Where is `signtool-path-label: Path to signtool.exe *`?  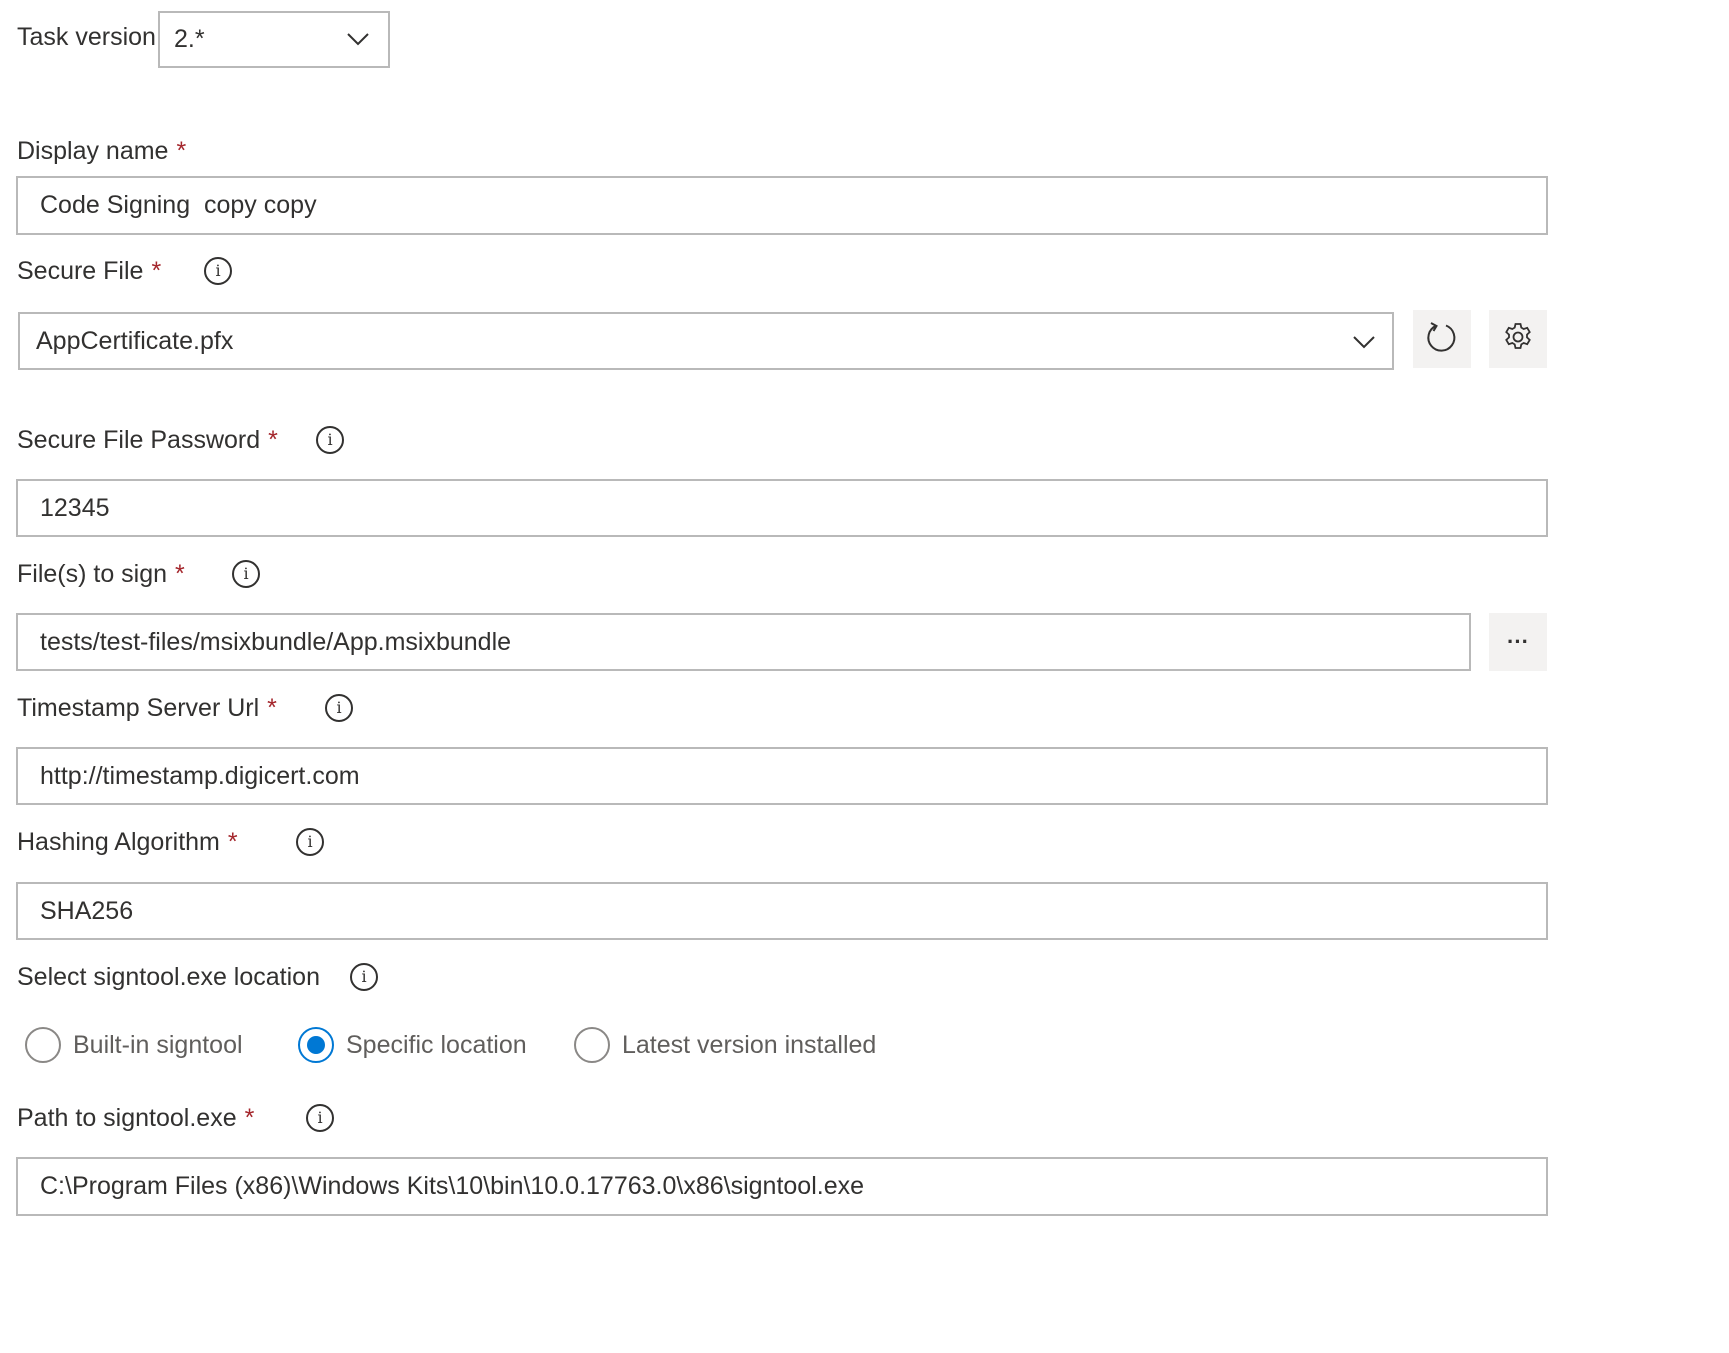 signtool-path-label: Path to signtool.exe * is located at coordinates (135, 1118).